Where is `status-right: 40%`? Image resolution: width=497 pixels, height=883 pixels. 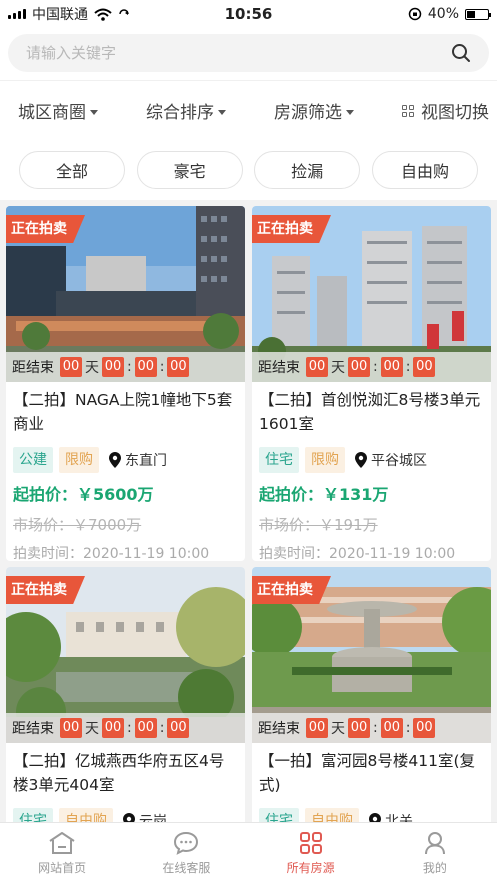
status-right: 40% is located at coordinates (449, 14).